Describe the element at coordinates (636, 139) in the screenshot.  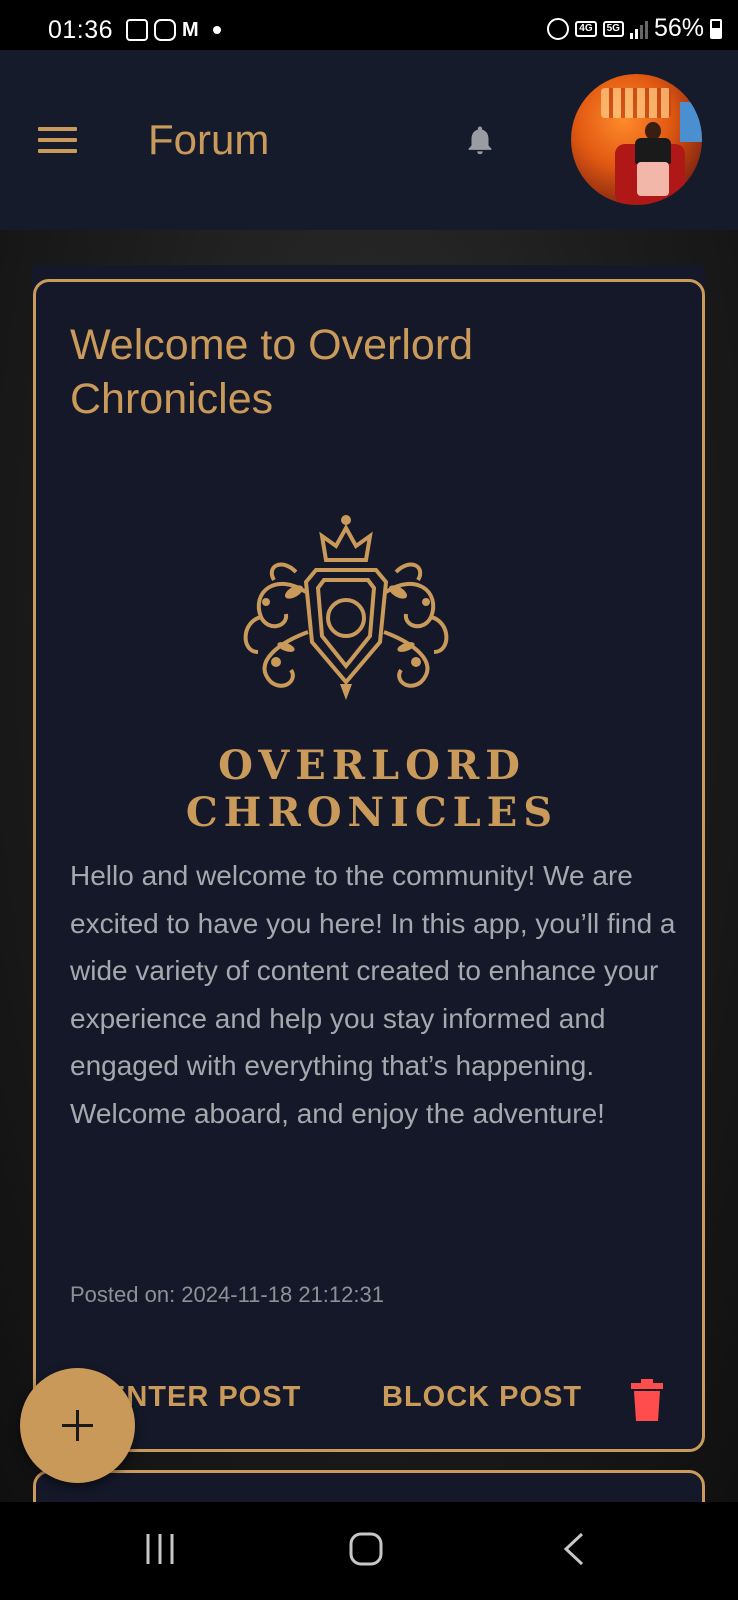
I see `user-avatar` at that location.